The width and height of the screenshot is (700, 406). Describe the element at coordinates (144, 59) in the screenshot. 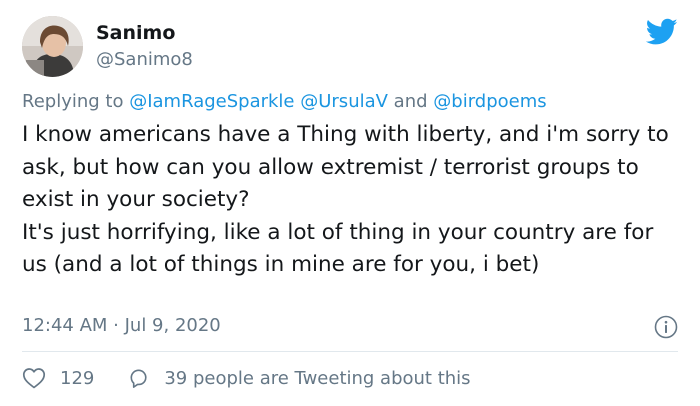

I see `user-handle: @Sanimo8` at that location.